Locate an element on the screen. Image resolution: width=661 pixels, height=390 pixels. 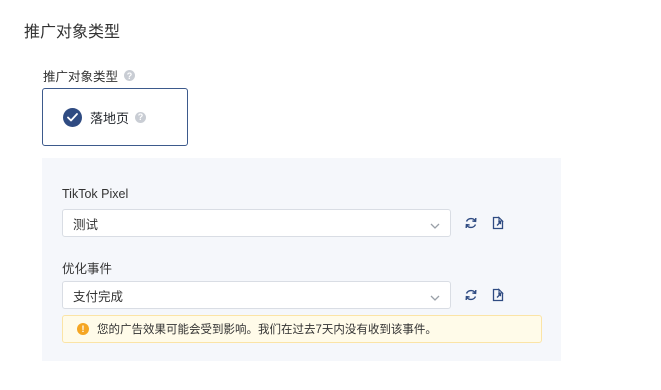
tiktok-pixel-value: 测试 is located at coordinates (86, 224).